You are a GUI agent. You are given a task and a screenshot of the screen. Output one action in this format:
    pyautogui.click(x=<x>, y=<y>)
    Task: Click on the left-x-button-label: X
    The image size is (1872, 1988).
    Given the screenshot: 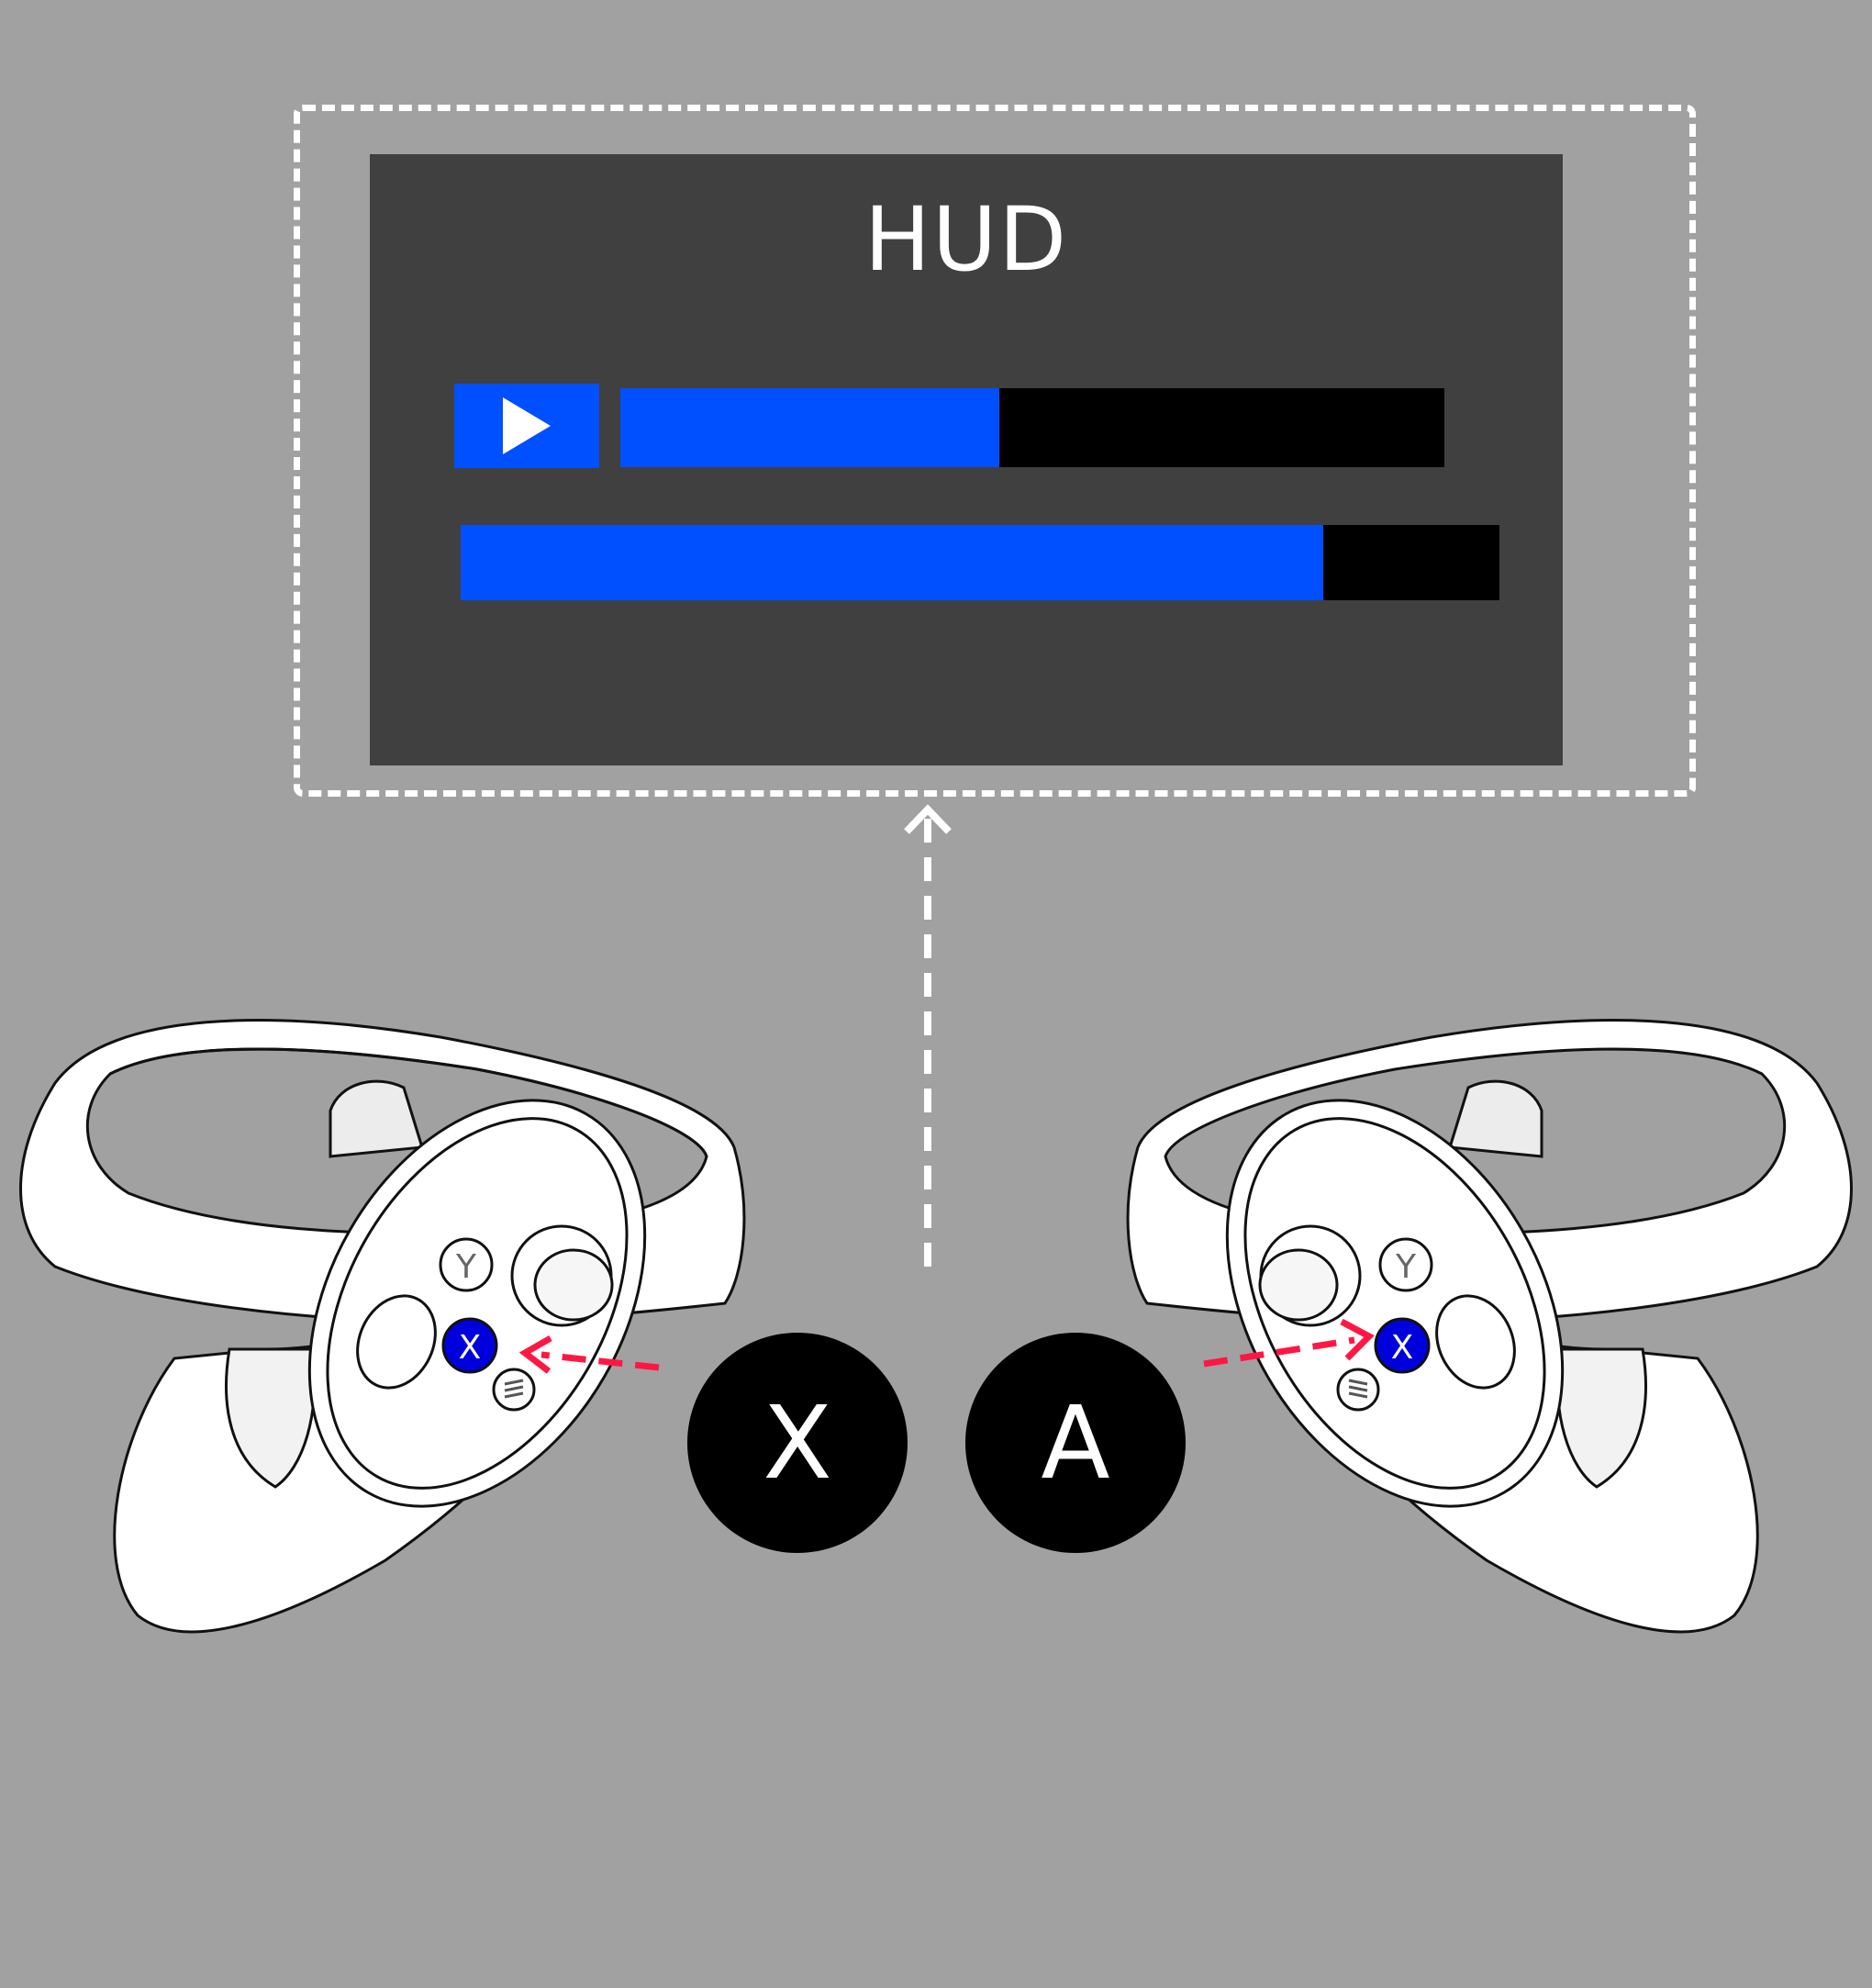 What is the action you would take?
    pyautogui.click(x=470, y=1348)
    